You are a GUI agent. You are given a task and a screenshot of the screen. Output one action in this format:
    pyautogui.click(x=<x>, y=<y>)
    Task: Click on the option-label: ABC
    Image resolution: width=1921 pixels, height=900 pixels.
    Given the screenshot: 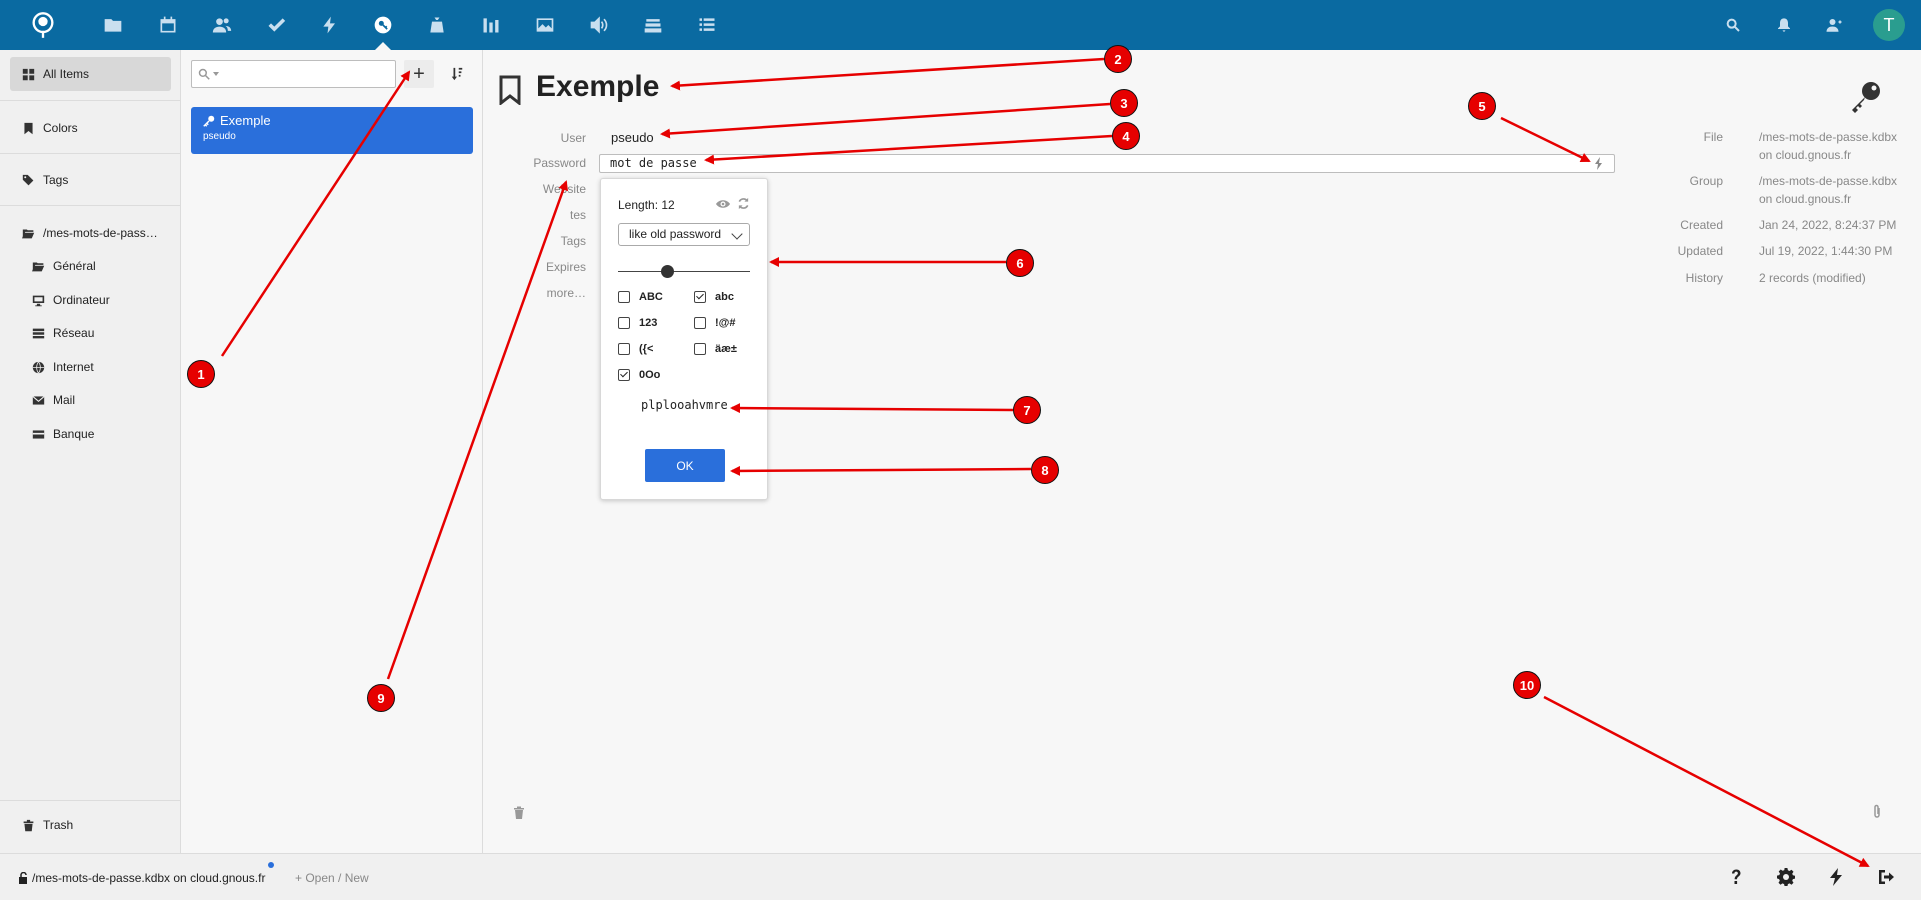 What is the action you would take?
    pyautogui.click(x=651, y=297)
    